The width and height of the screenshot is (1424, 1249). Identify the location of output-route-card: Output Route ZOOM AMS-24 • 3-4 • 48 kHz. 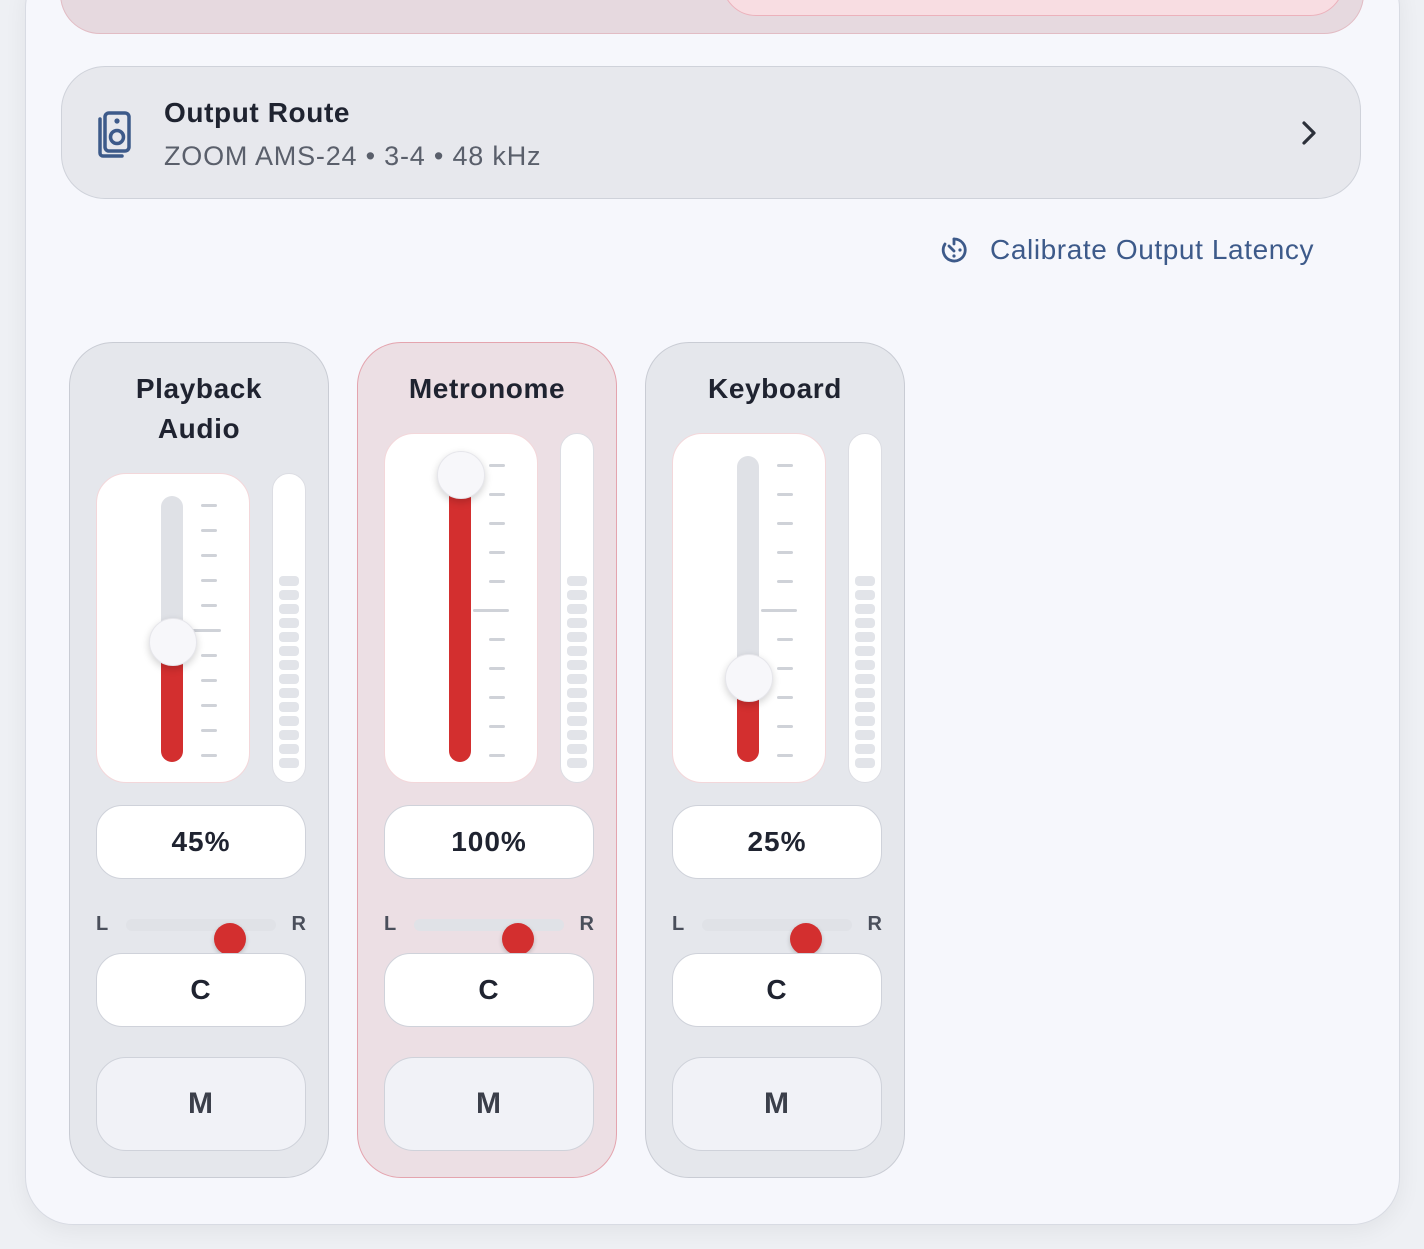
(711, 132).